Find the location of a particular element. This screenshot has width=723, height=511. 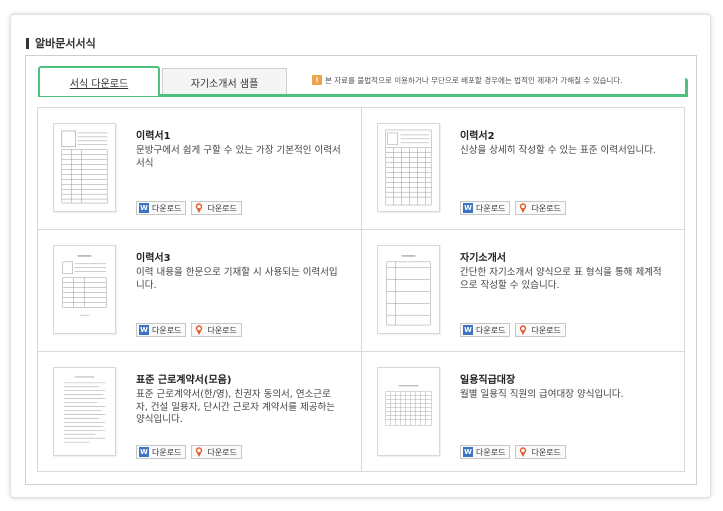

form-card: 일용직급대장 월별 일용직 직원의 급여대장 양식입니다. W 다운로드 다운로드 is located at coordinates (523, 412).